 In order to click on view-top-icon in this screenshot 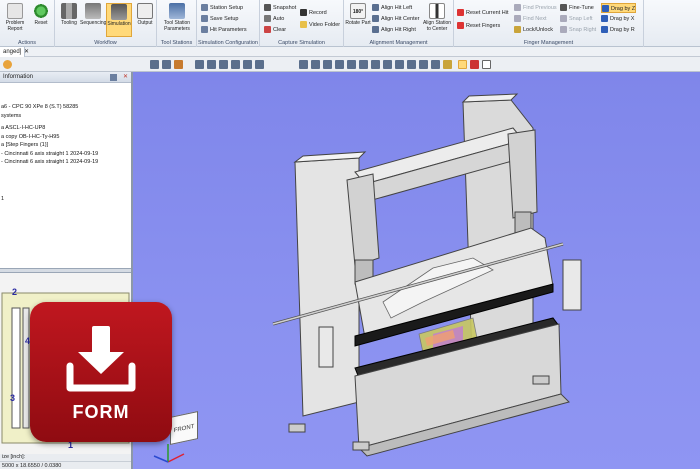, I will do `click(363, 64)`.